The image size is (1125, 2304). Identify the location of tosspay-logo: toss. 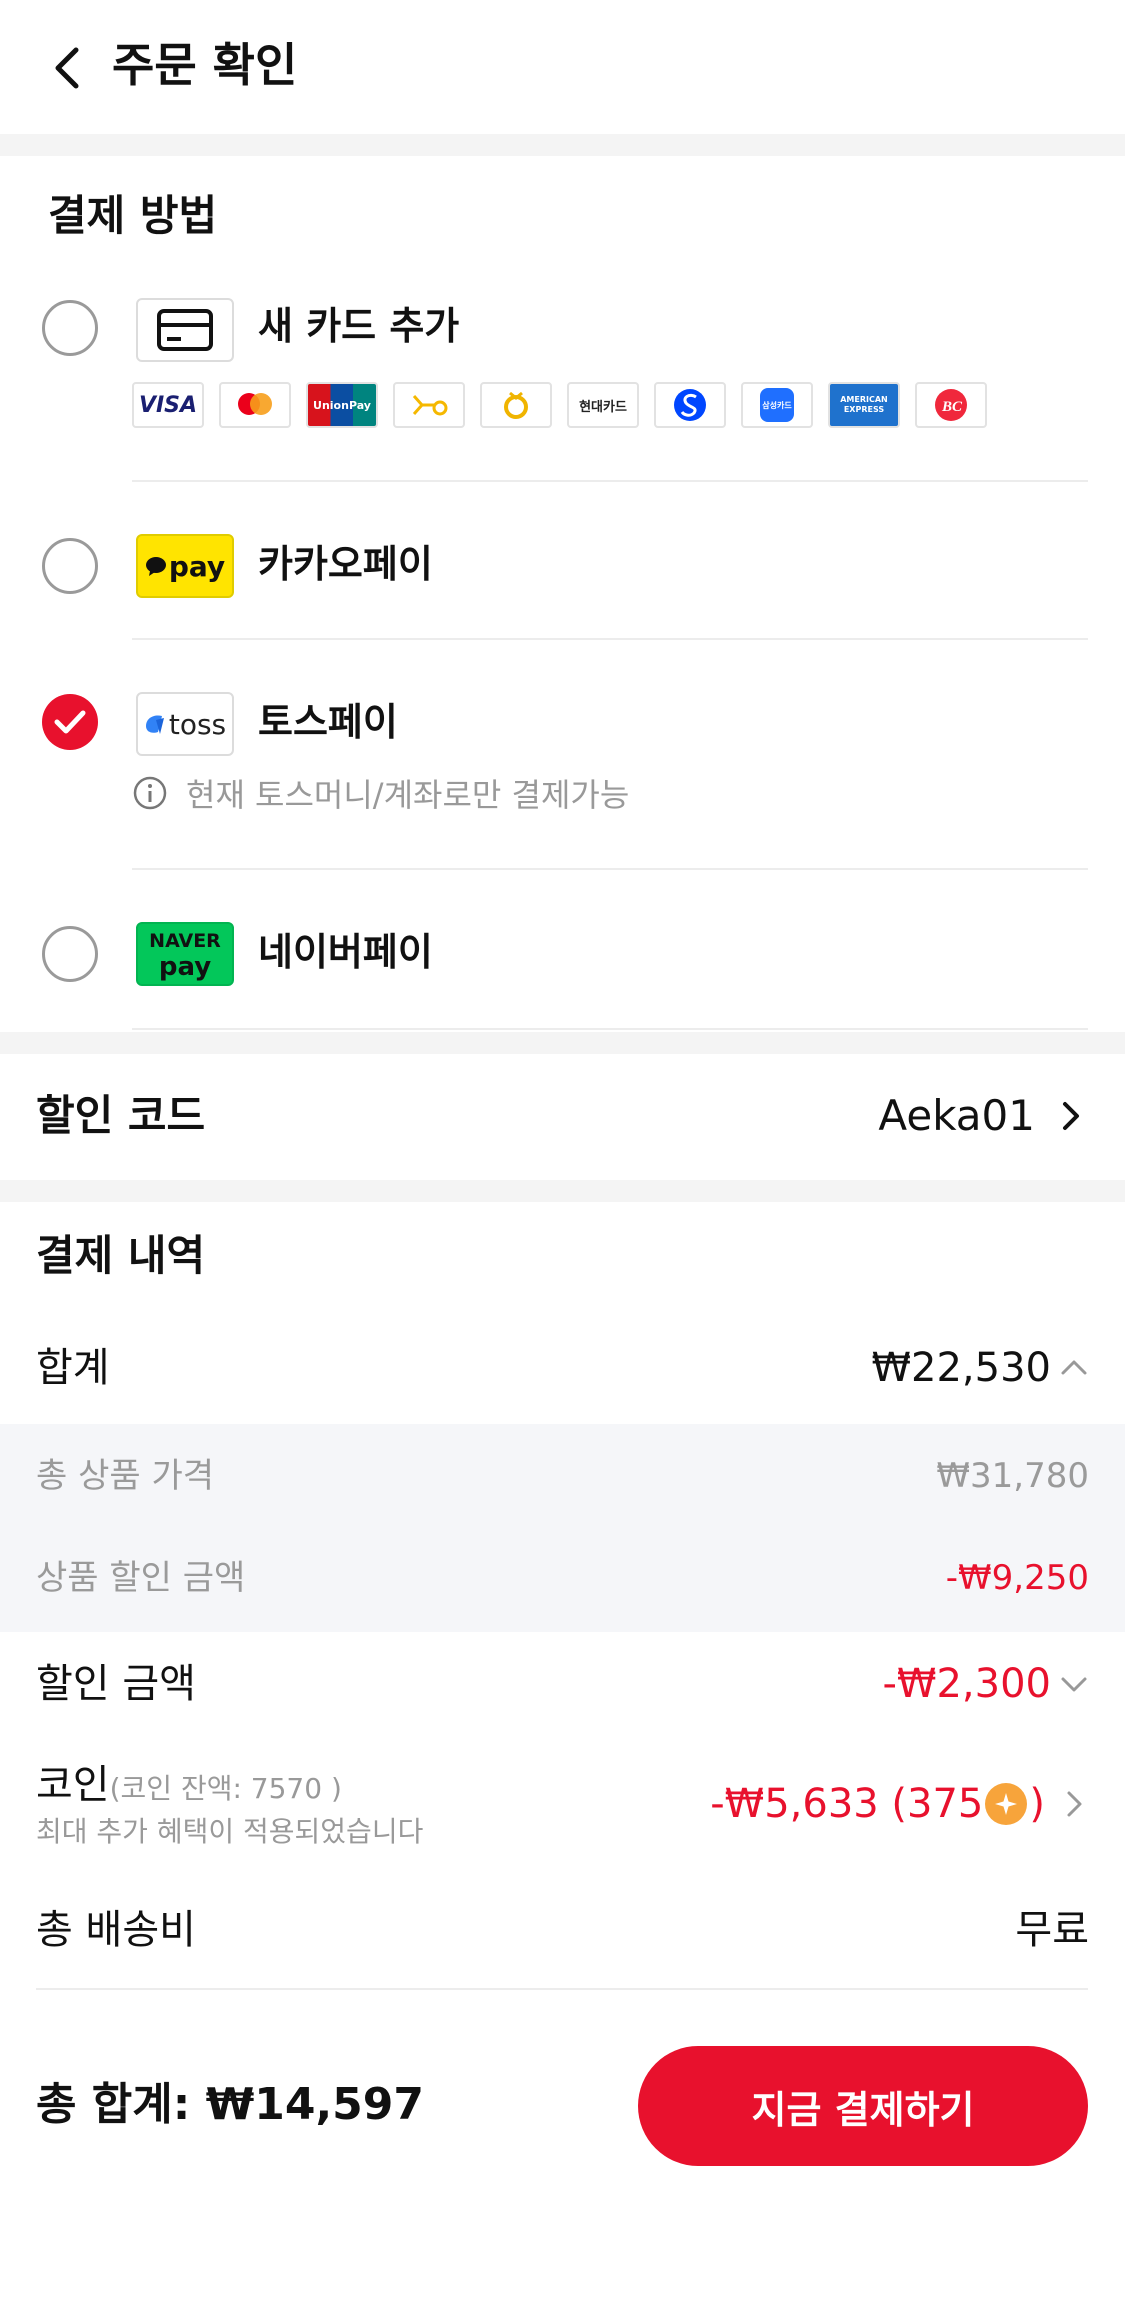
(185, 724).